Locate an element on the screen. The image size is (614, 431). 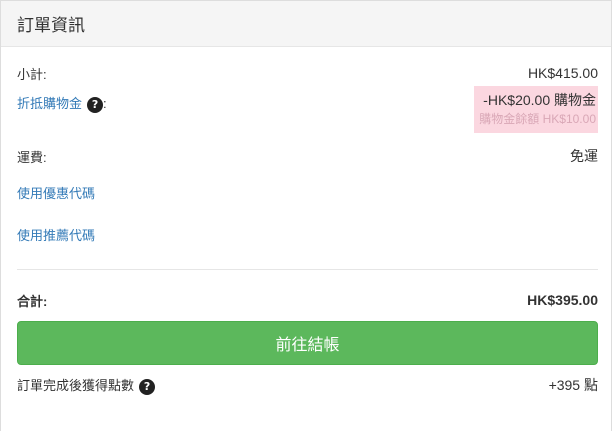
coupon-code-link: 使用優惠代碼 is located at coordinates (56, 192).